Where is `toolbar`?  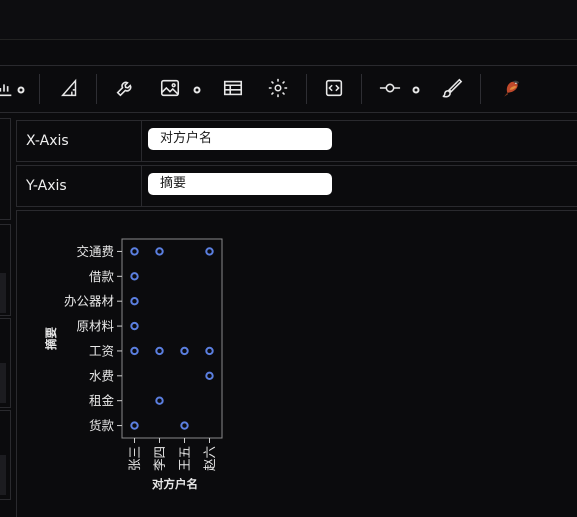 toolbar is located at coordinates (288, 89).